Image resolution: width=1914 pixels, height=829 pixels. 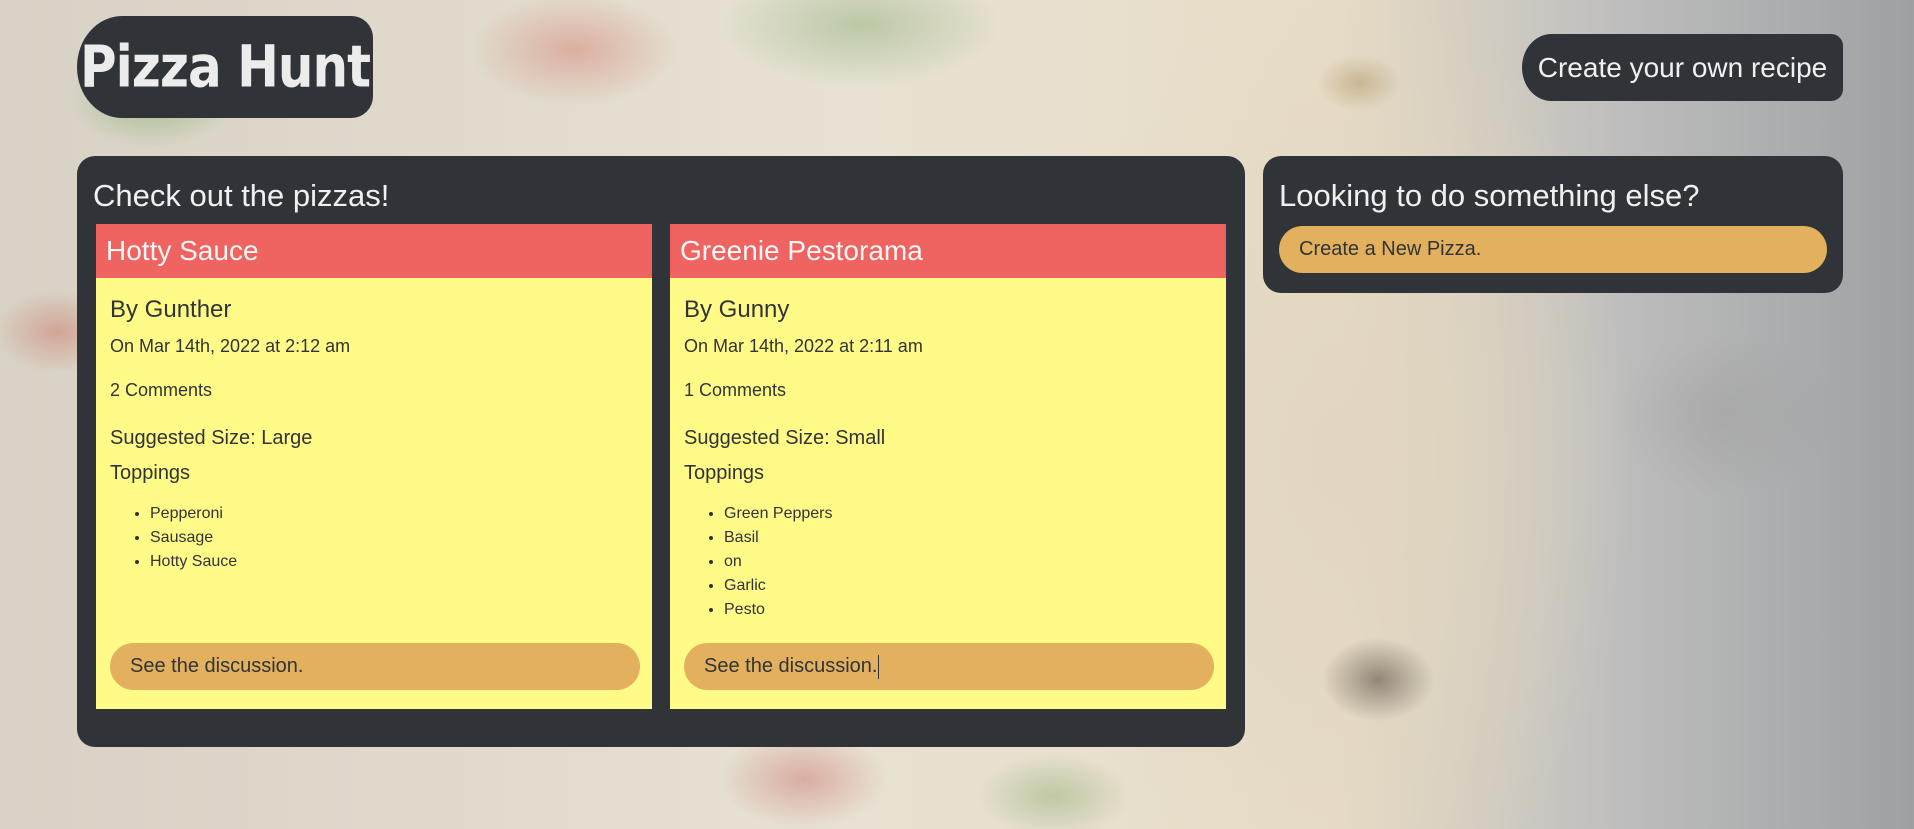 What do you see at coordinates (778, 538) in the screenshot?
I see `topping-item: Basil` at bounding box center [778, 538].